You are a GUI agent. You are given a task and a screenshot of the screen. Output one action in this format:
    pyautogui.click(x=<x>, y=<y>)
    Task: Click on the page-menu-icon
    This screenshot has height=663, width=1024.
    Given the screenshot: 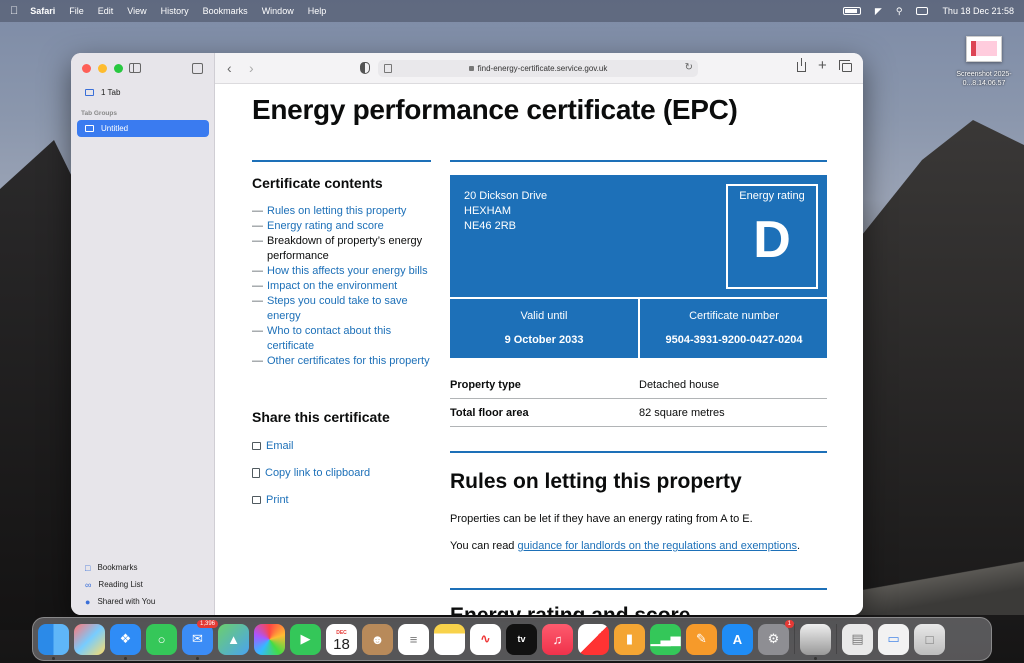 What is the action you would take?
    pyautogui.click(x=388, y=68)
    